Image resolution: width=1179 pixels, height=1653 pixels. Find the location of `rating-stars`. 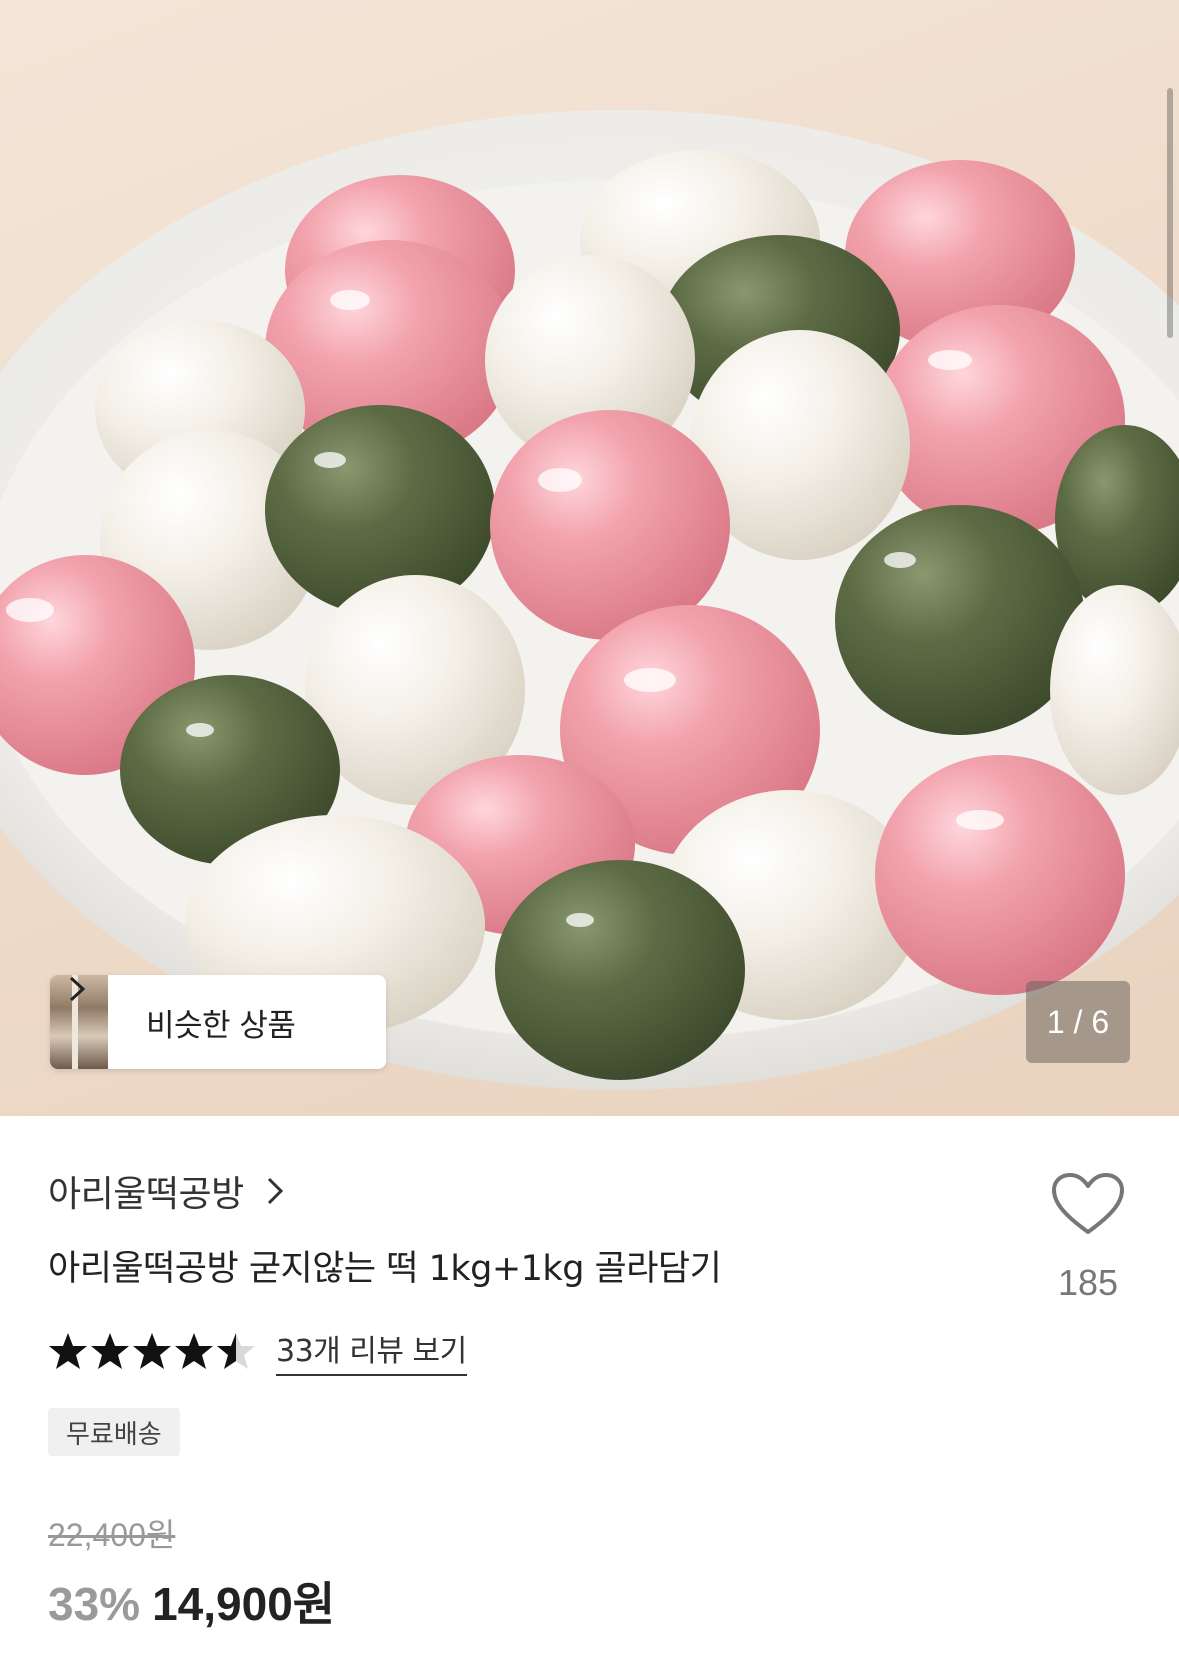

rating-stars is located at coordinates (153, 1351).